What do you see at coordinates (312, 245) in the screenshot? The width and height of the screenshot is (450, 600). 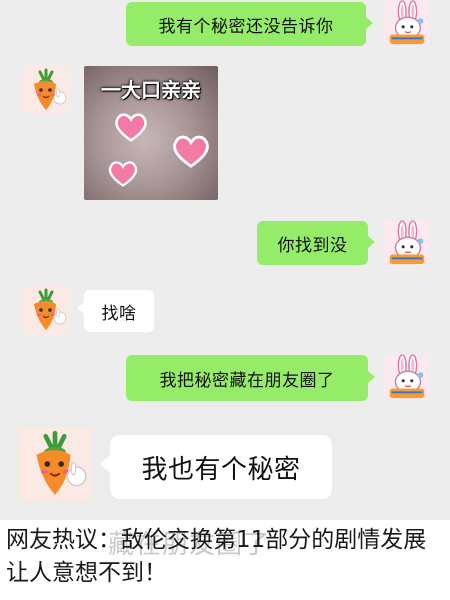 I see `message-text: 你找到没` at bounding box center [312, 245].